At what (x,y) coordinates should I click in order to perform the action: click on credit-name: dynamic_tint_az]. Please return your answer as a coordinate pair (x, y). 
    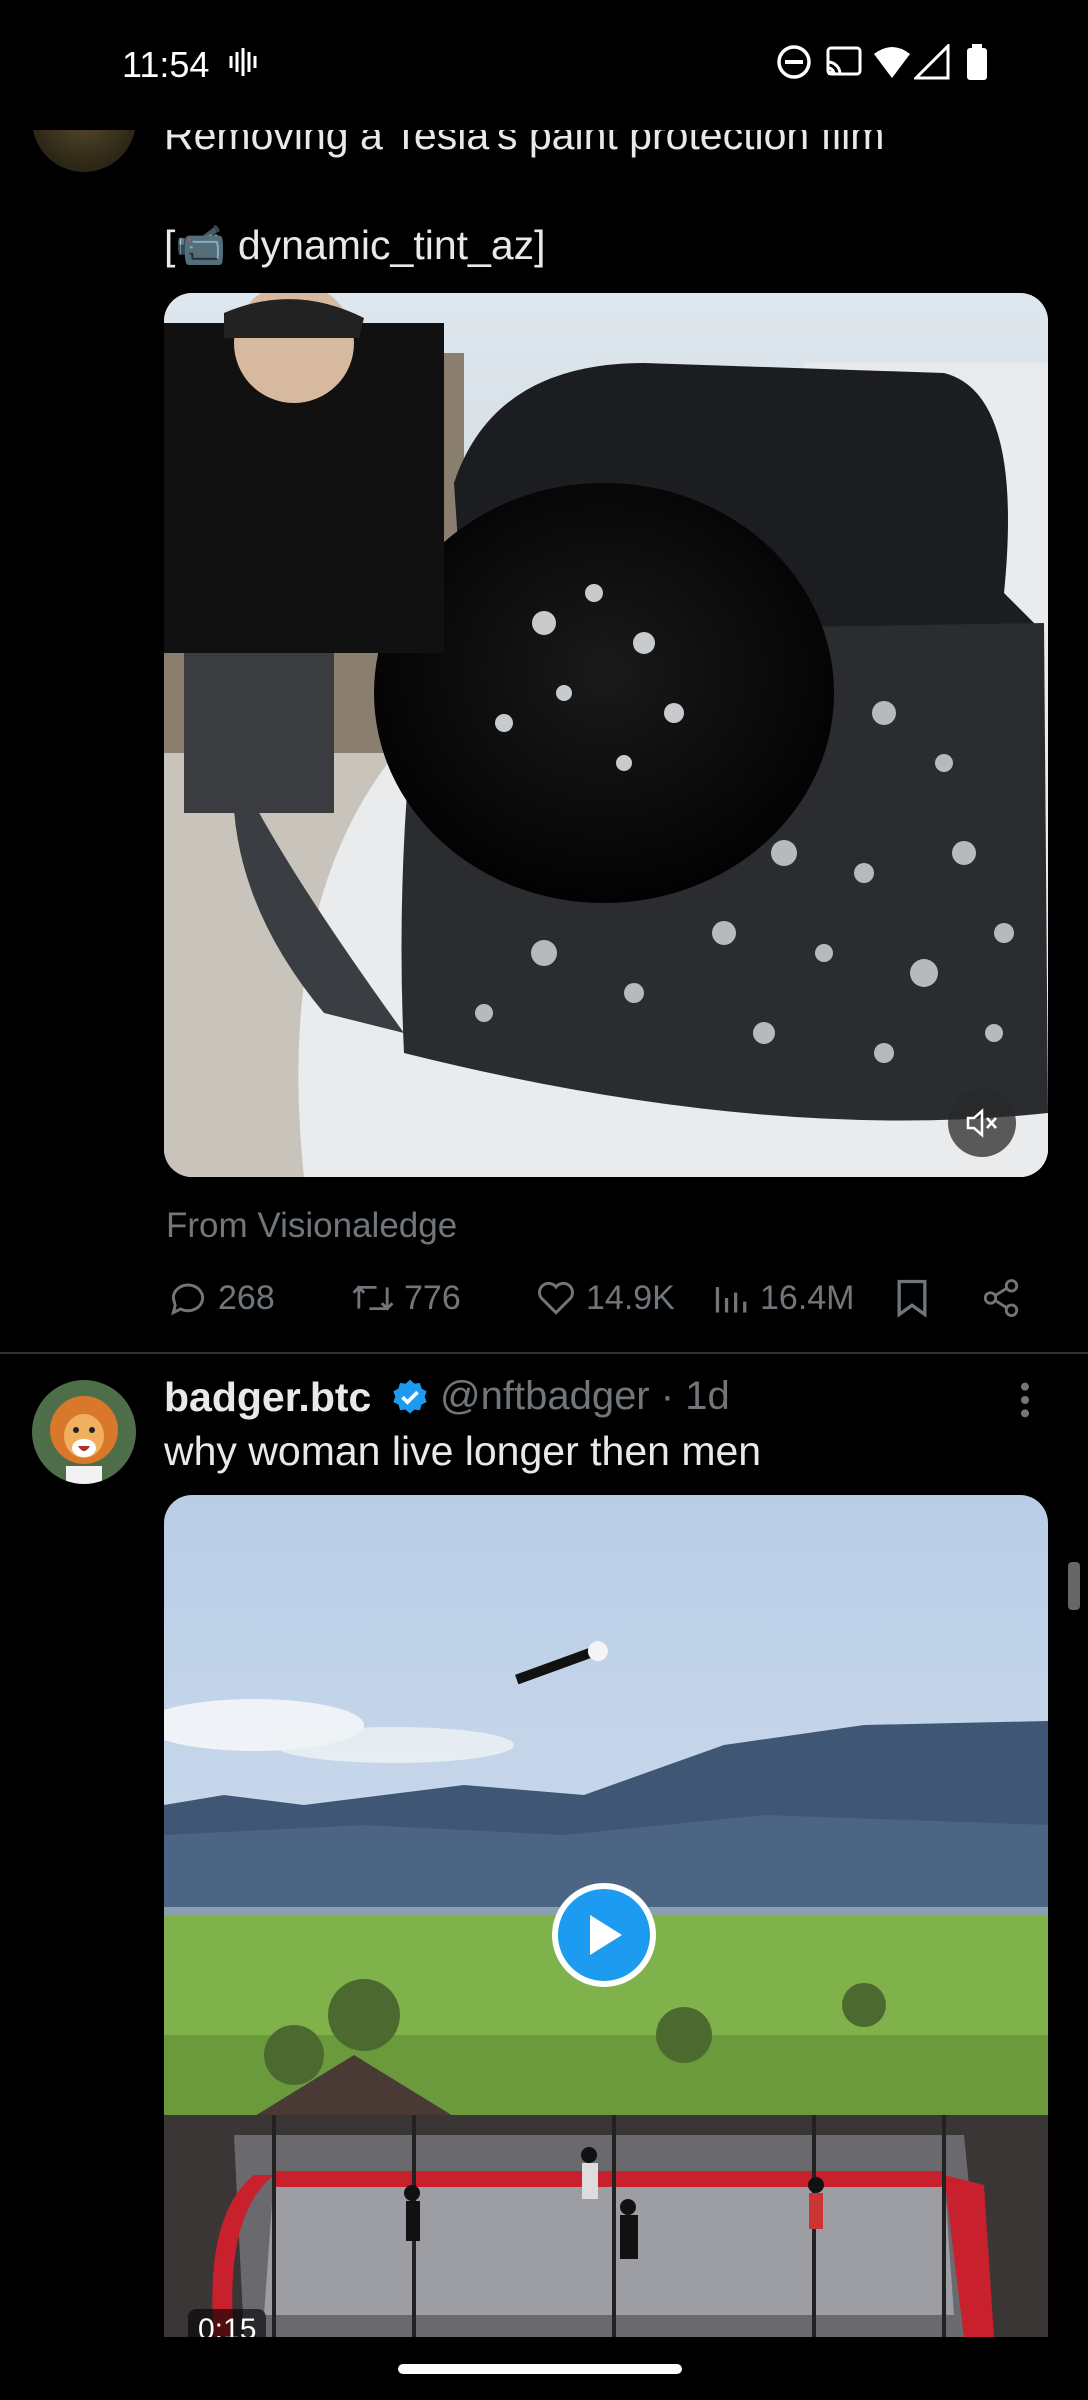
    Looking at the image, I should click on (386, 245).